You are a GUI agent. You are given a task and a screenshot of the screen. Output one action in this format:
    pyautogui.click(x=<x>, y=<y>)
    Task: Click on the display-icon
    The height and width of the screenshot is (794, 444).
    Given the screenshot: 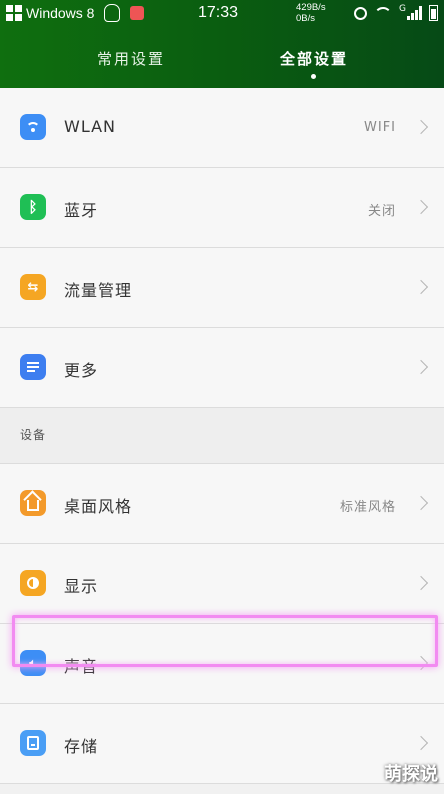 What is the action you would take?
    pyautogui.click(x=33, y=583)
    